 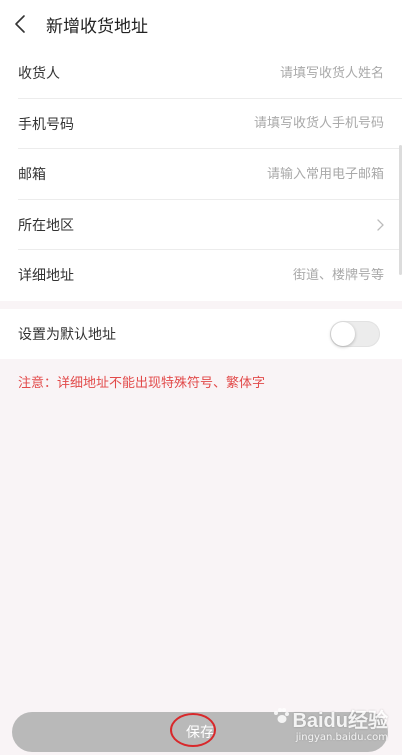 What do you see at coordinates (46, 225) in the screenshot?
I see `region-label: 所在地区` at bounding box center [46, 225].